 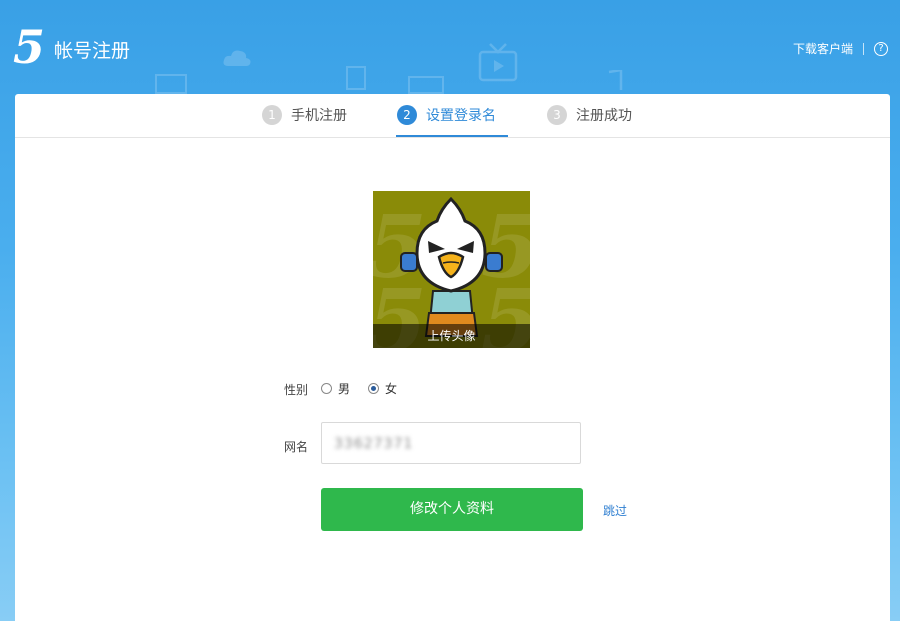 I want to click on gender-option-label: 女, so click(x=391, y=389).